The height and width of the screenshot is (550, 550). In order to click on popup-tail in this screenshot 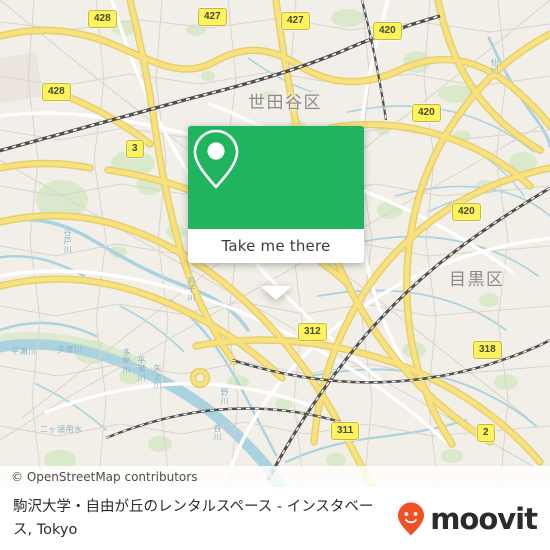, I will do `click(276, 293)`.